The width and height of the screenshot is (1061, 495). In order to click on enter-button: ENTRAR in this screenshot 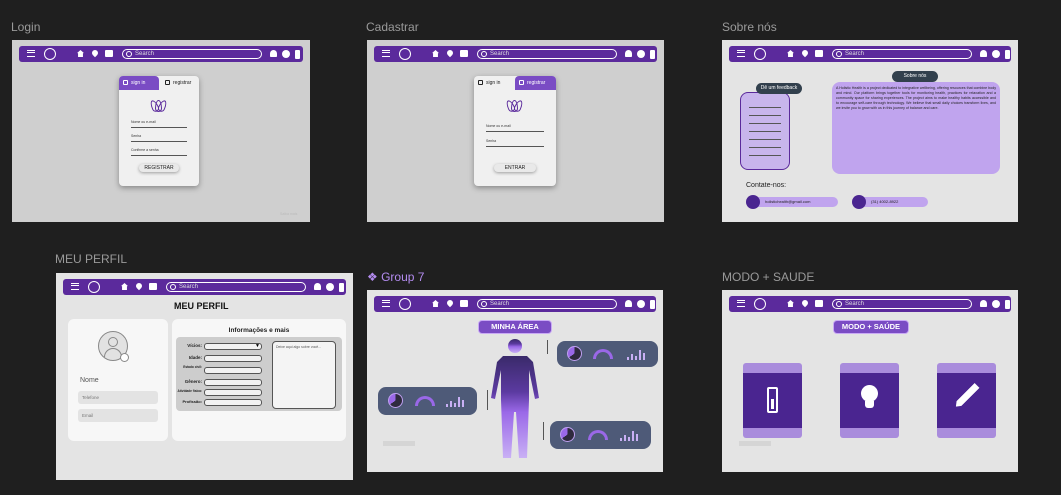, I will do `click(515, 168)`.